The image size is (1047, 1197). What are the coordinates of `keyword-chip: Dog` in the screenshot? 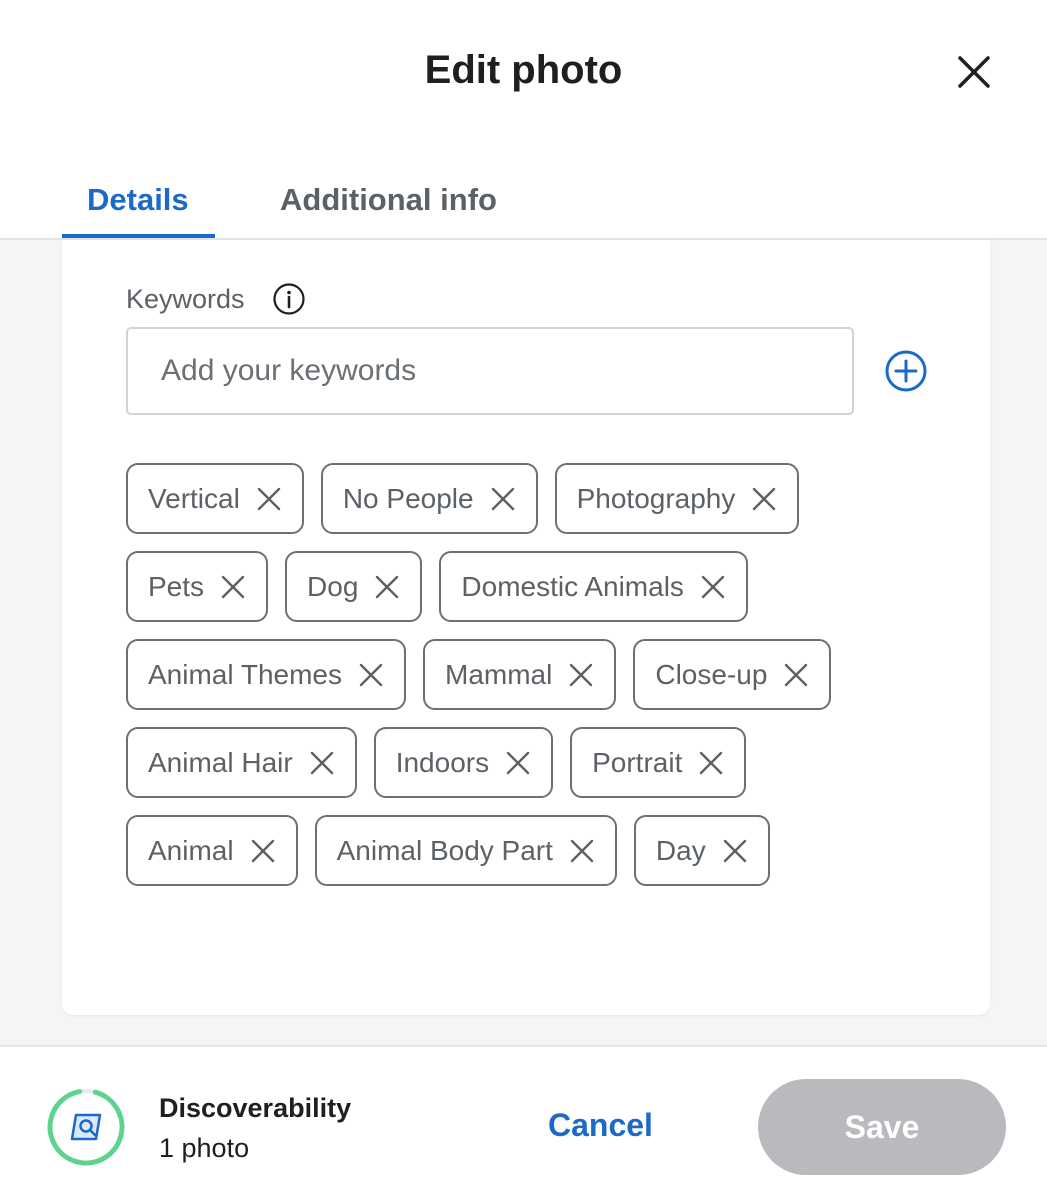 It's located at (354, 586).